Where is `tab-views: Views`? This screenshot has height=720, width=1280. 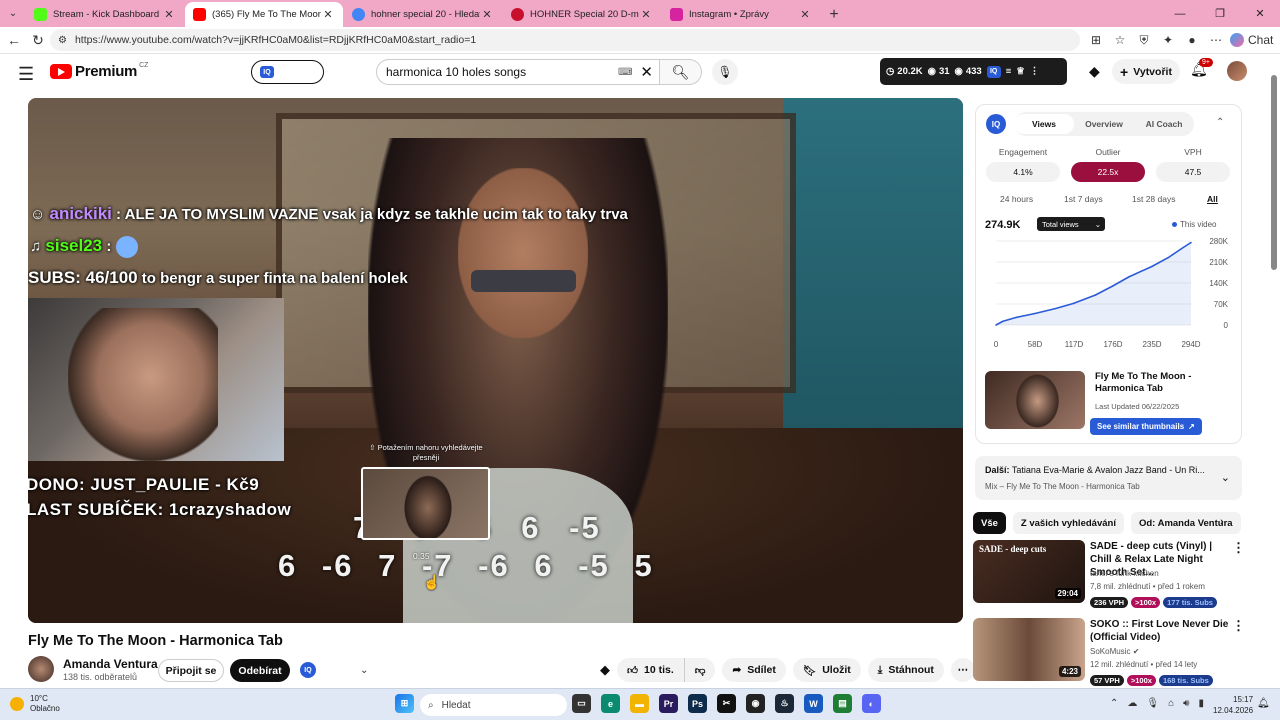 tab-views: Views is located at coordinates (1044, 124).